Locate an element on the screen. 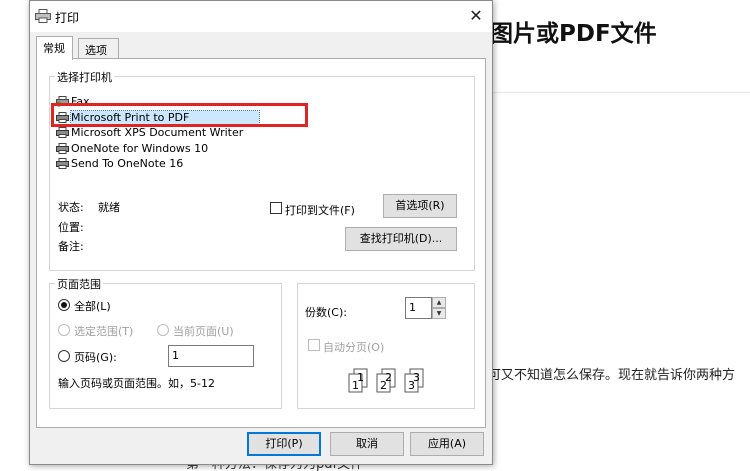 The image size is (750, 471). selection-radio is located at coordinates (64, 330).